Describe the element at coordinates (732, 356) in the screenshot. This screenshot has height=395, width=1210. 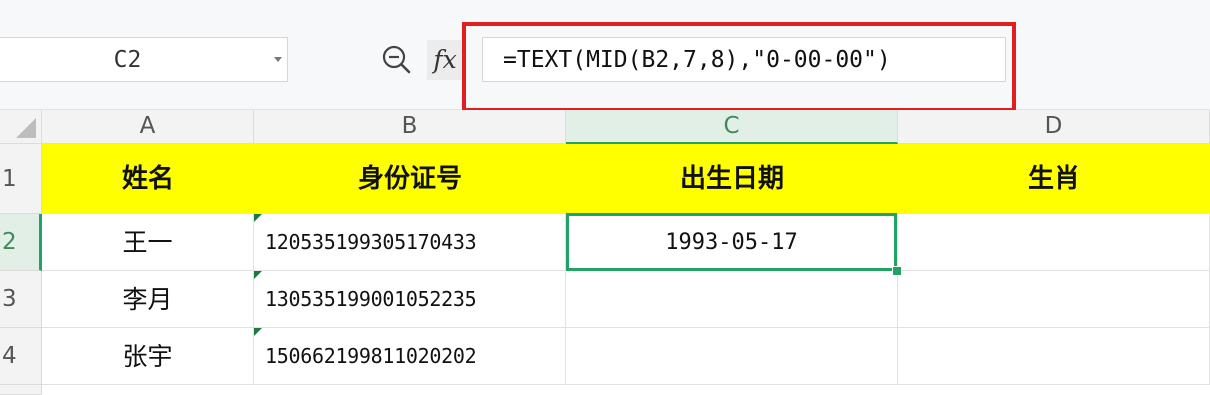
I see `cell-c4` at that location.